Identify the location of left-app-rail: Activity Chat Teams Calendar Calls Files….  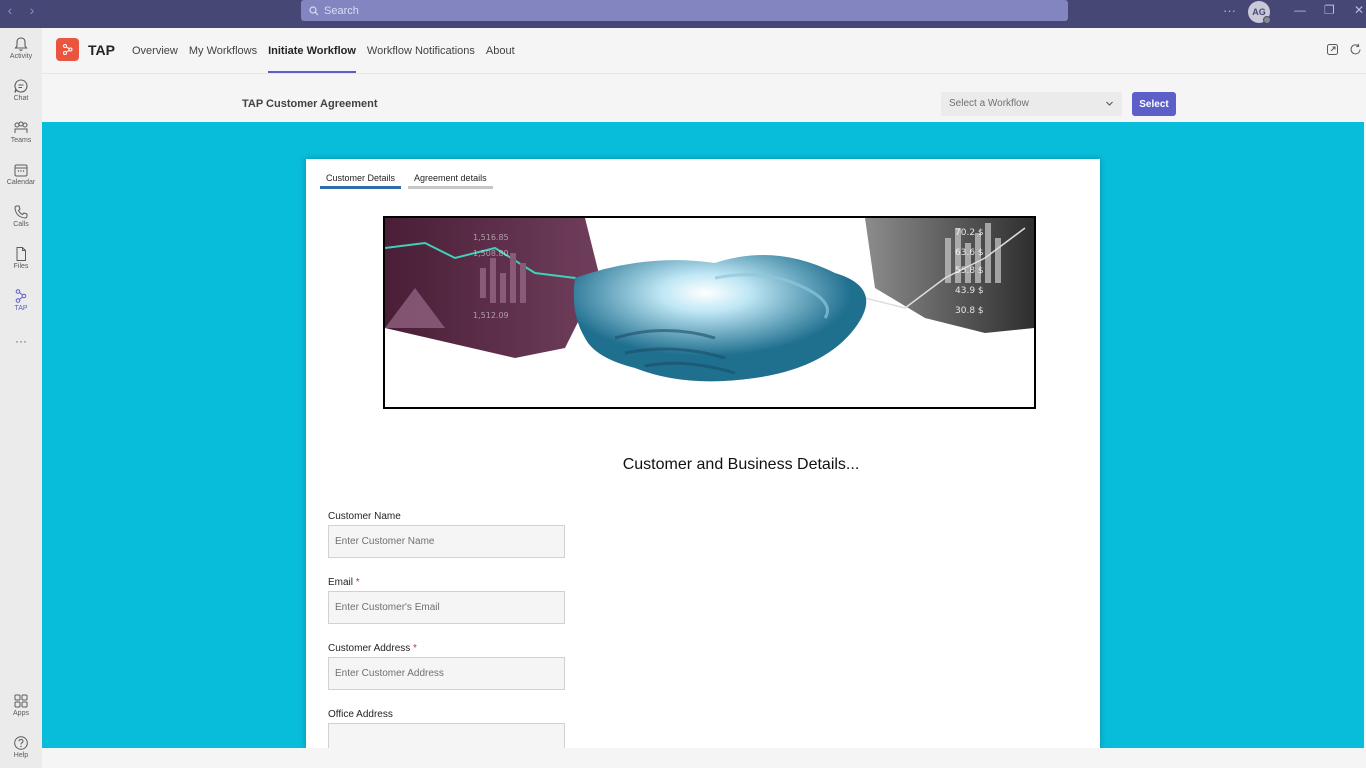
(21, 398).